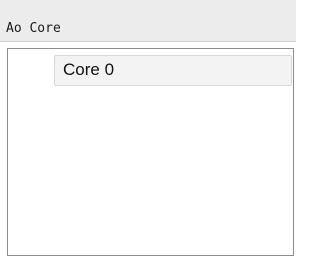 This screenshot has width=320, height=258. I want to click on panel-title: Ao Core, so click(33, 28).